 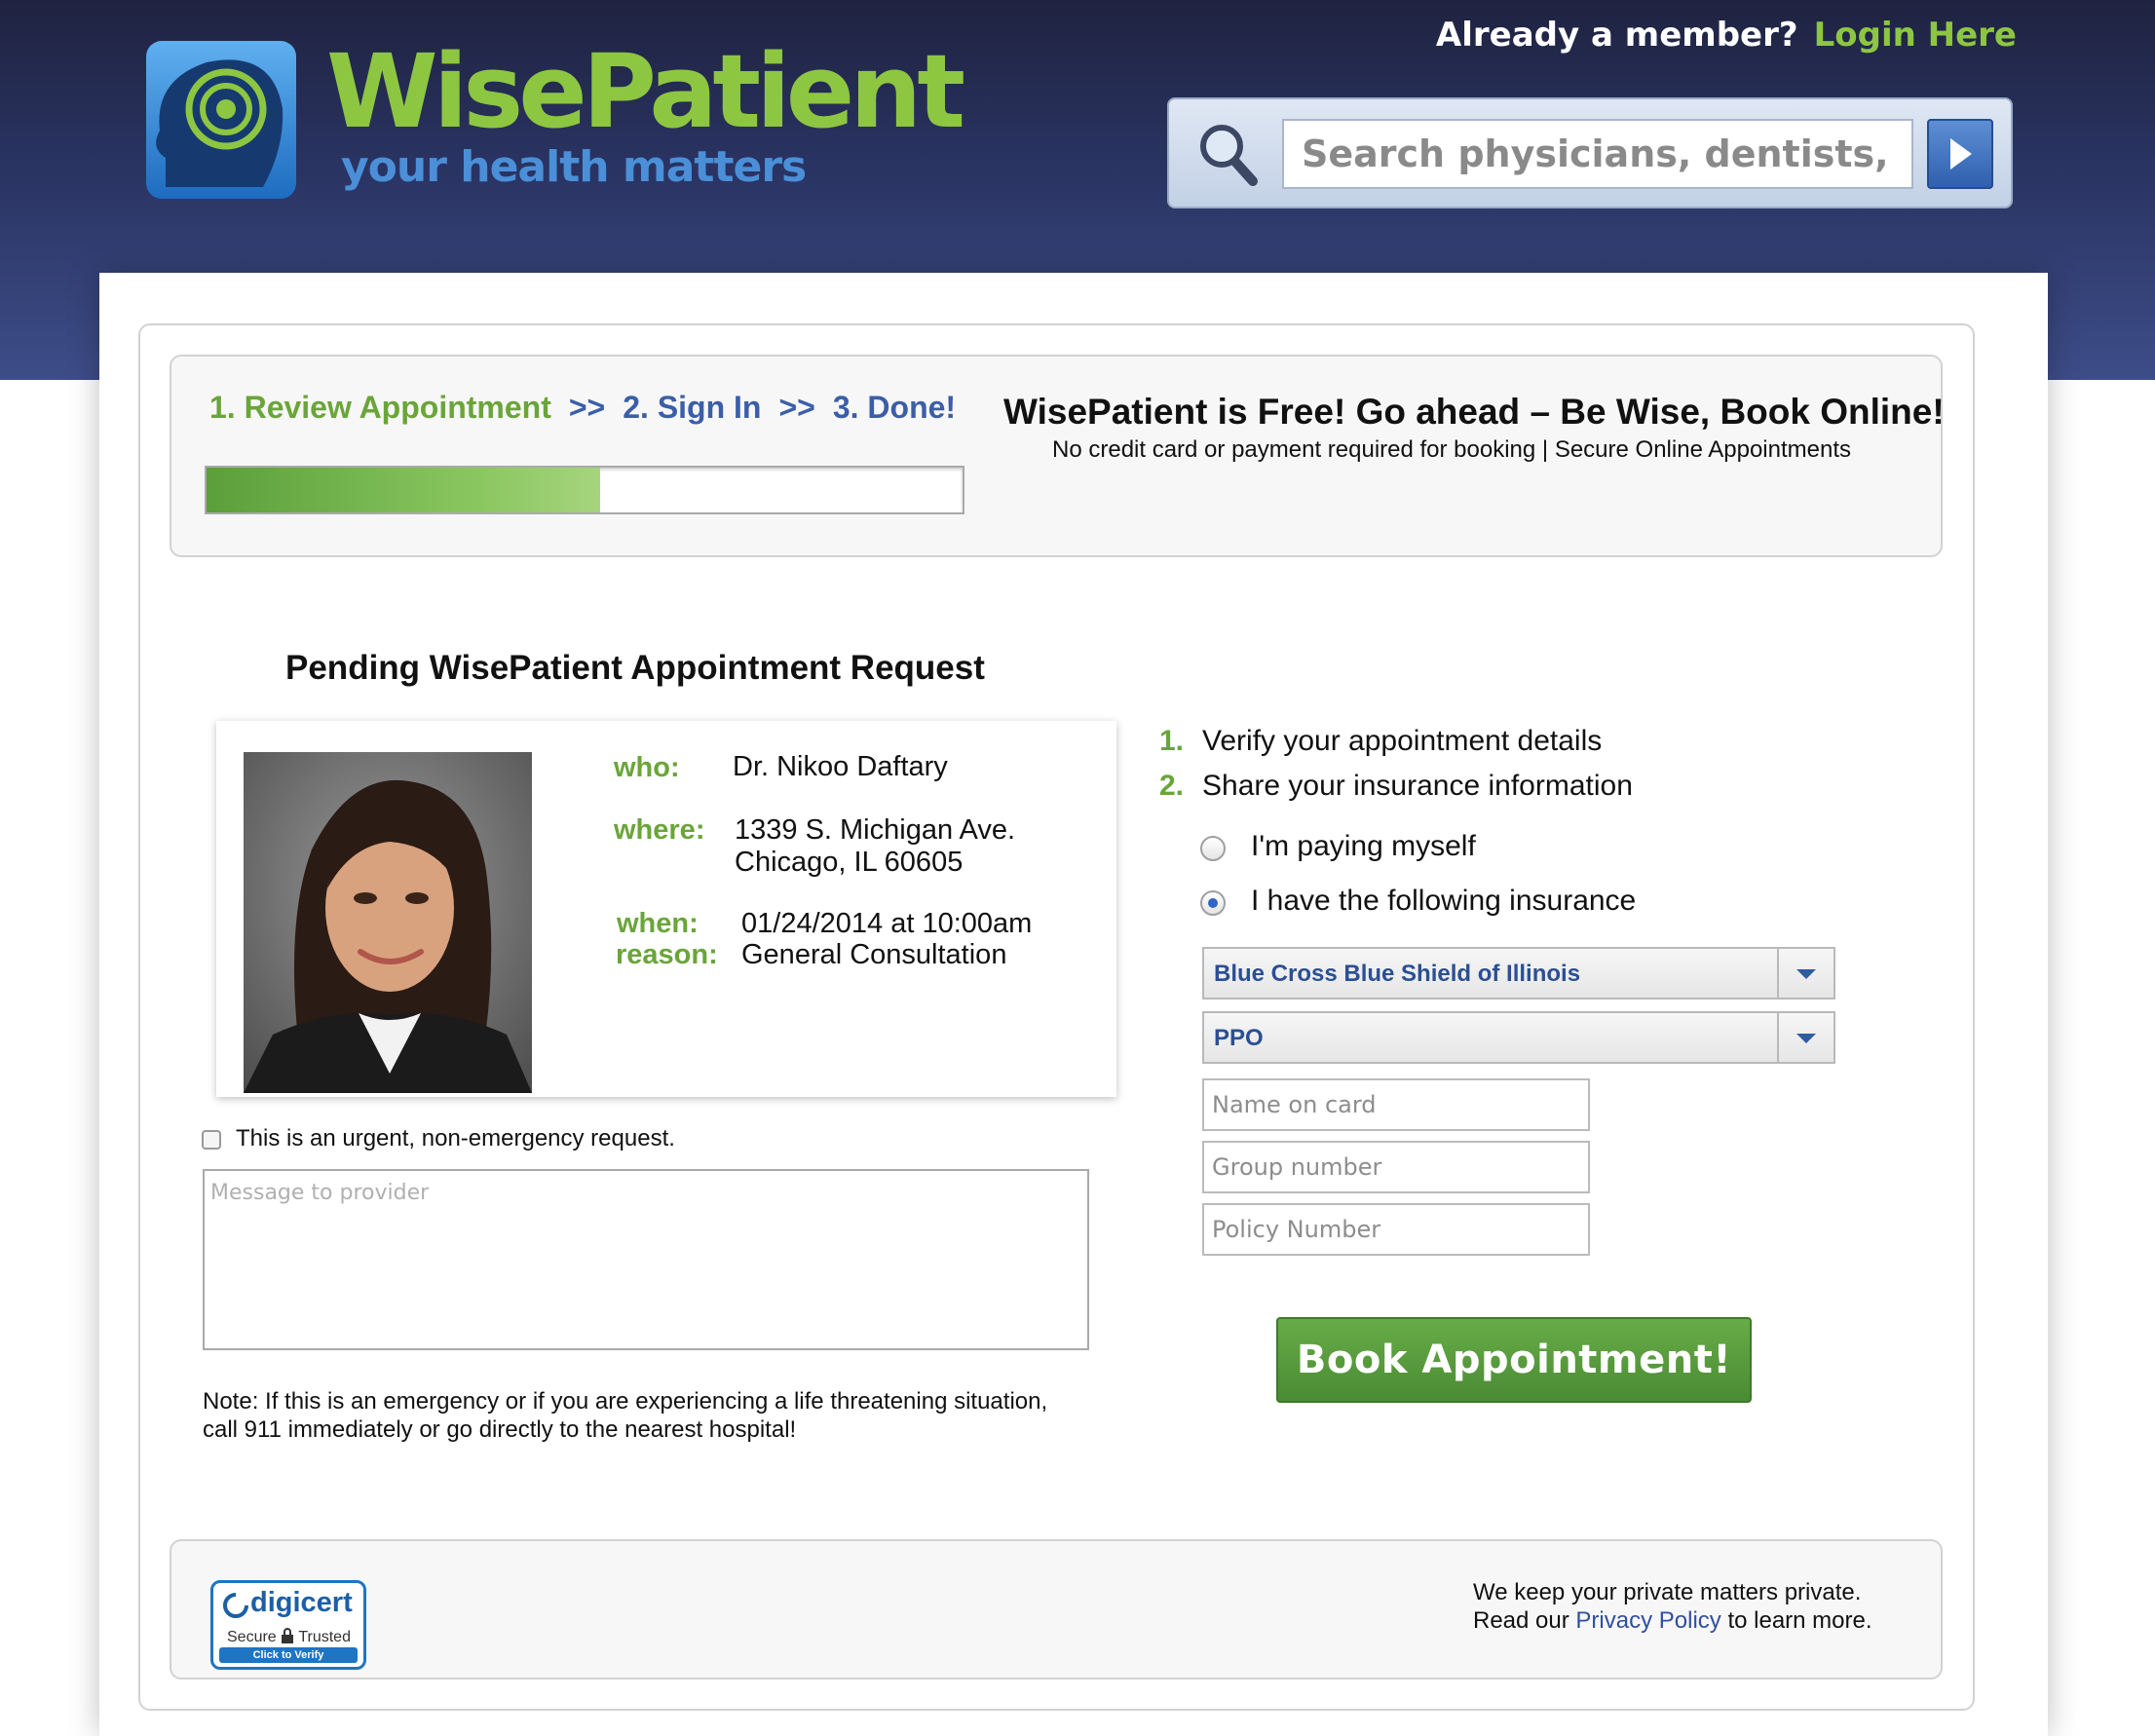 What do you see at coordinates (874, 954) in the screenshot?
I see `appointment-reason: General Consultation` at bounding box center [874, 954].